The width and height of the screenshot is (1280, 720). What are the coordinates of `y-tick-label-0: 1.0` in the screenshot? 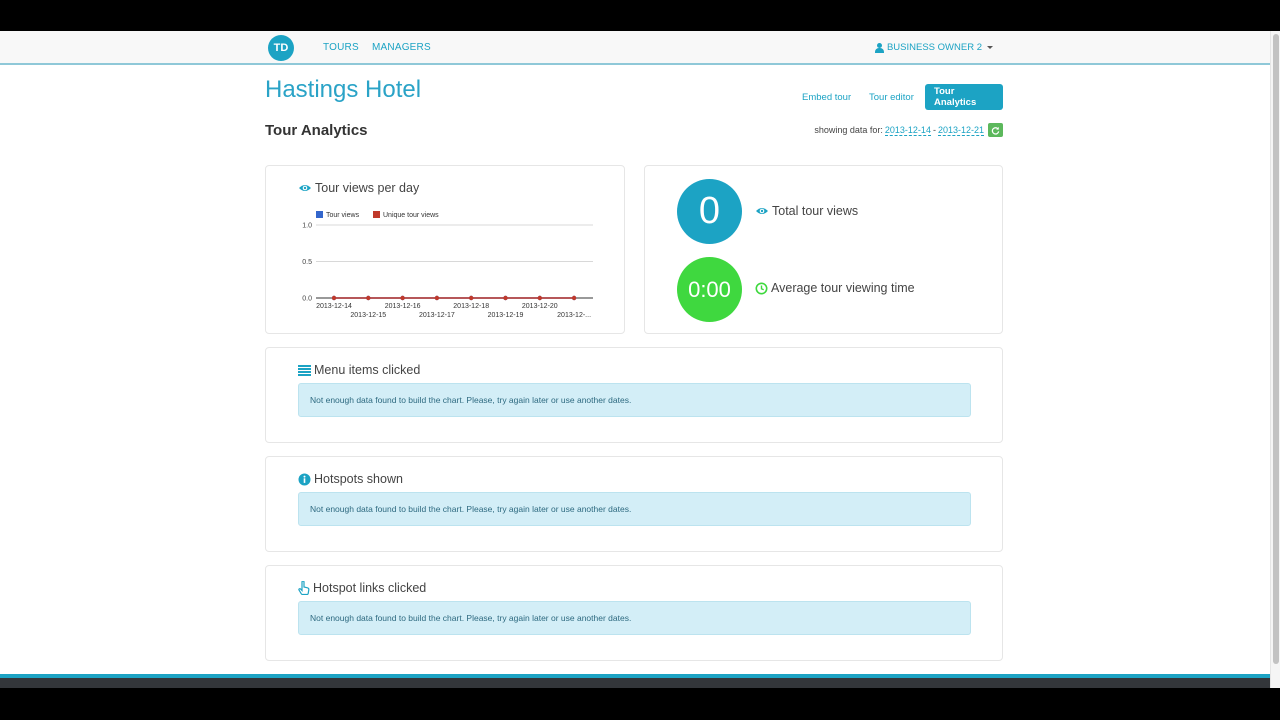 It's located at (307, 226).